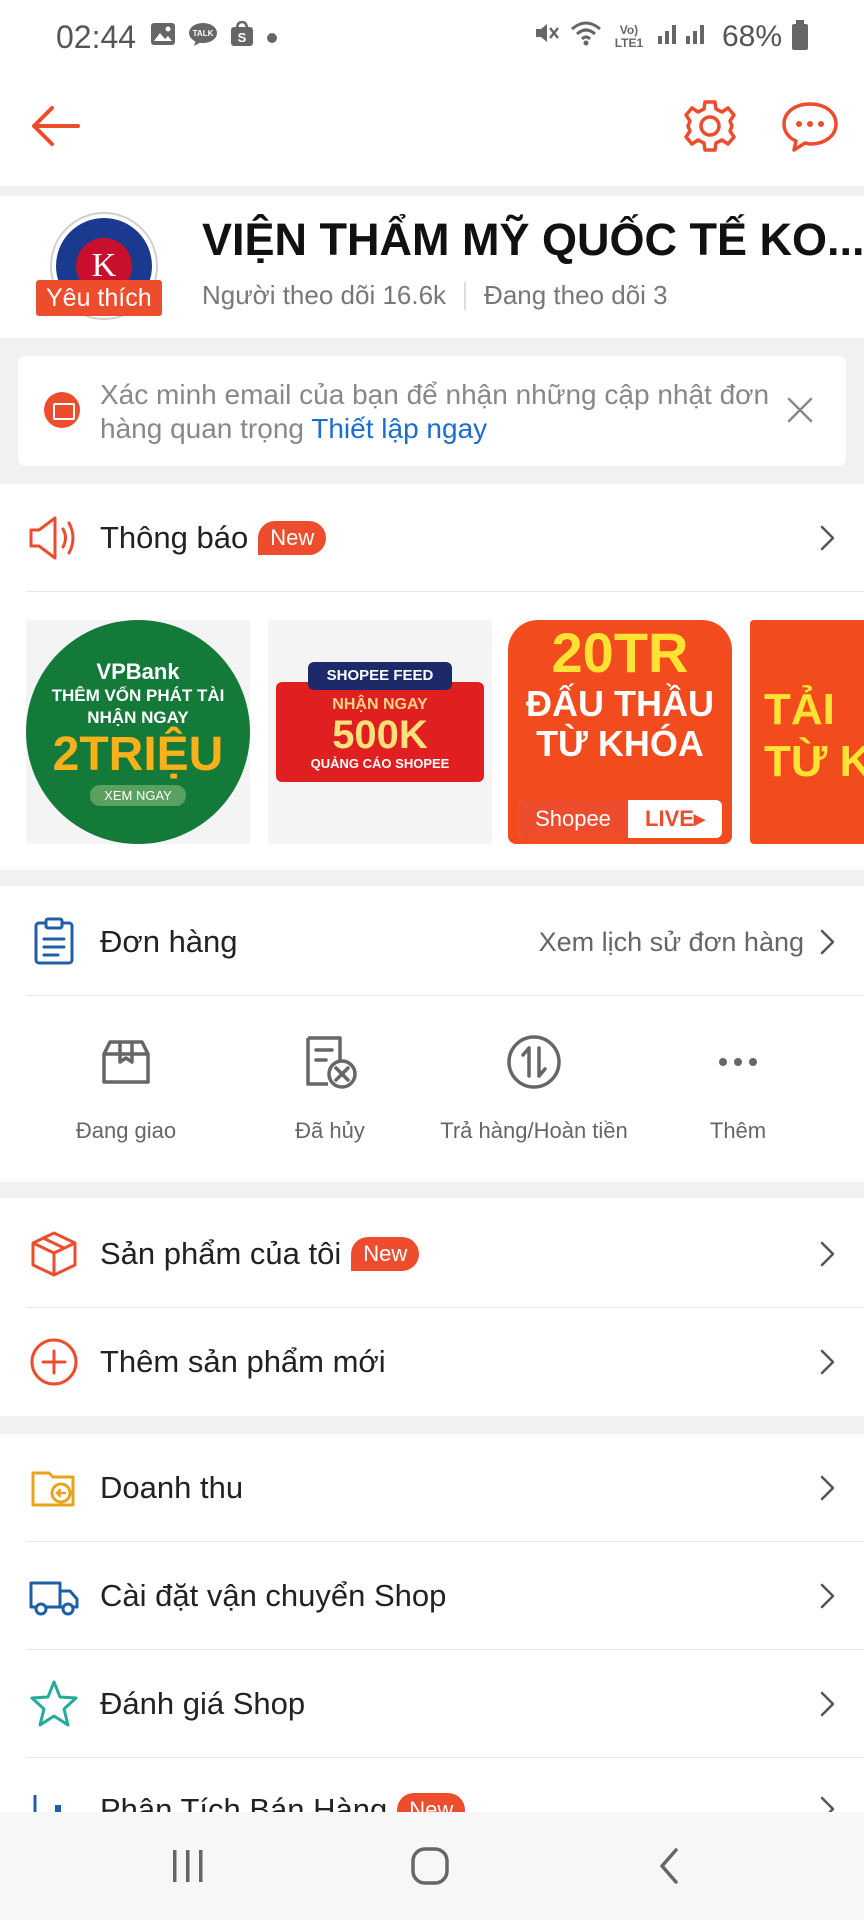 Image resolution: width=864 pixels, height=1920 pixels. What do you see at coordinates (221, 1253) in the screenshot?
I see `my-products-text: Sản phẩm của tôi` at bounding box center [221, 1253].